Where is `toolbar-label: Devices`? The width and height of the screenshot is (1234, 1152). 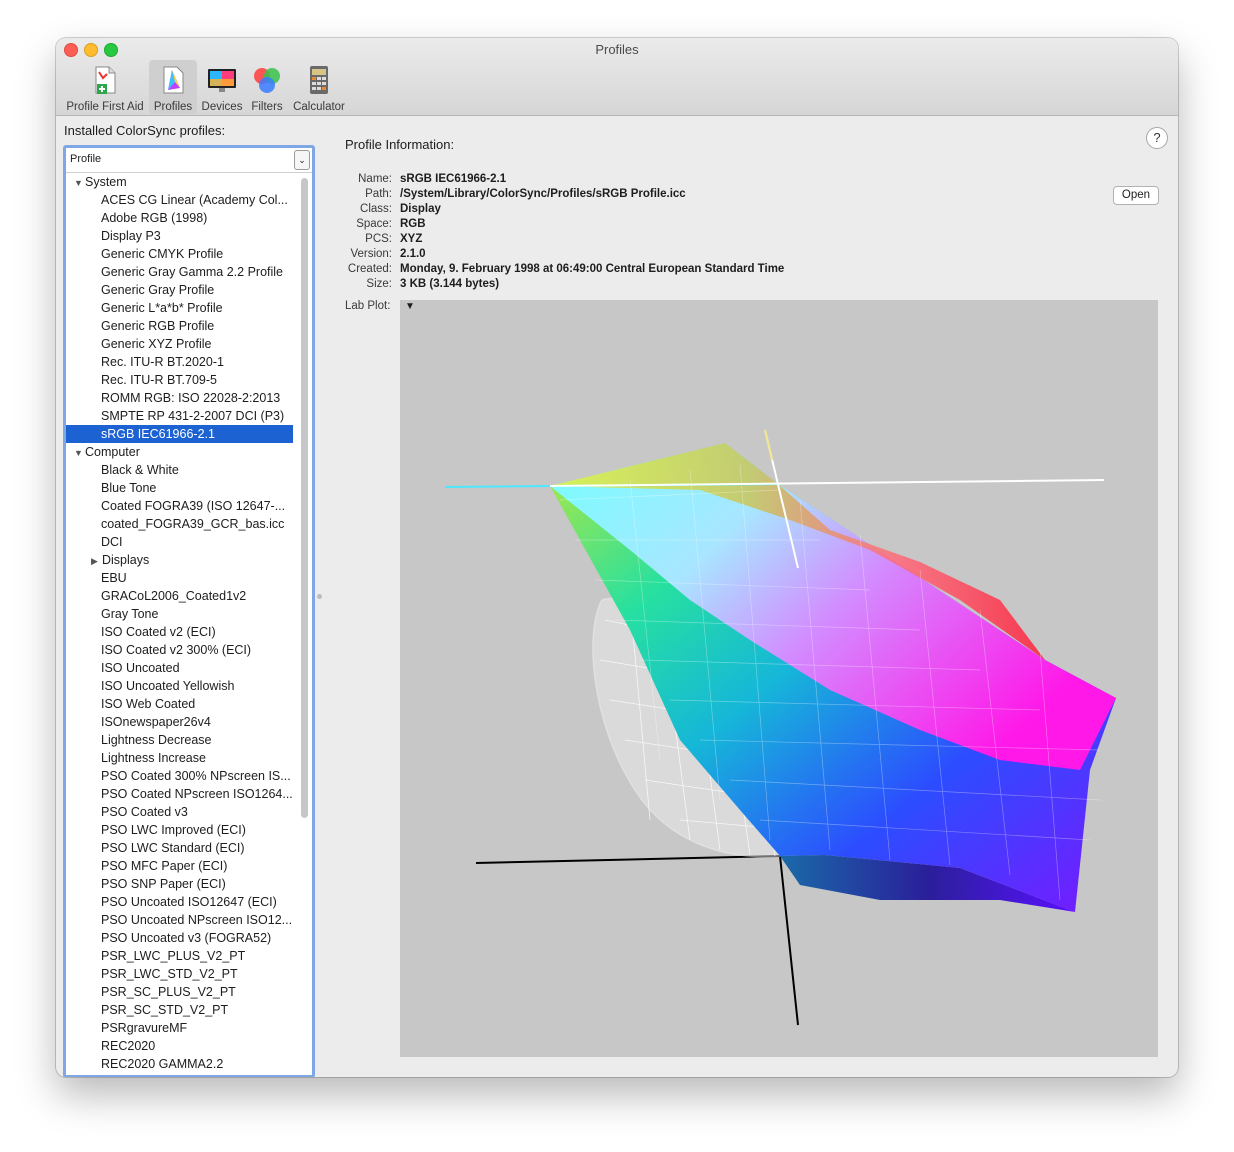
toolbar-label: Devices is located at coordinates (222, 107).